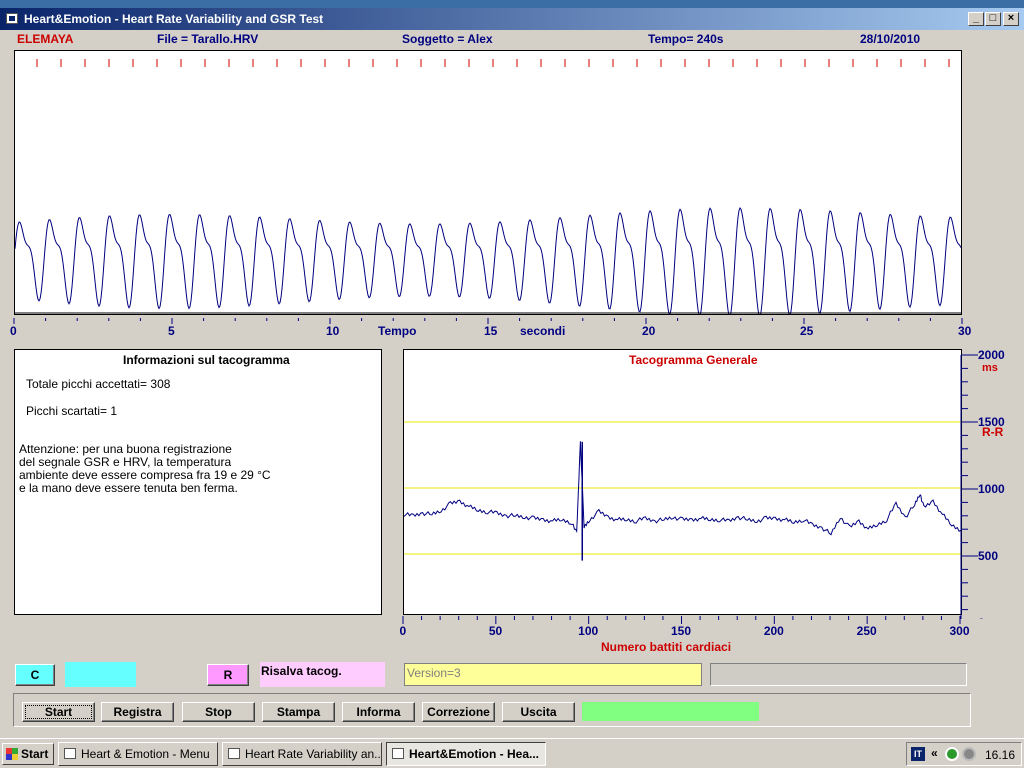  What do you see at coordinates (649, 331) in the screenshot?
I see `waveform-tick-label: 20` at bounding box center [649, 331].